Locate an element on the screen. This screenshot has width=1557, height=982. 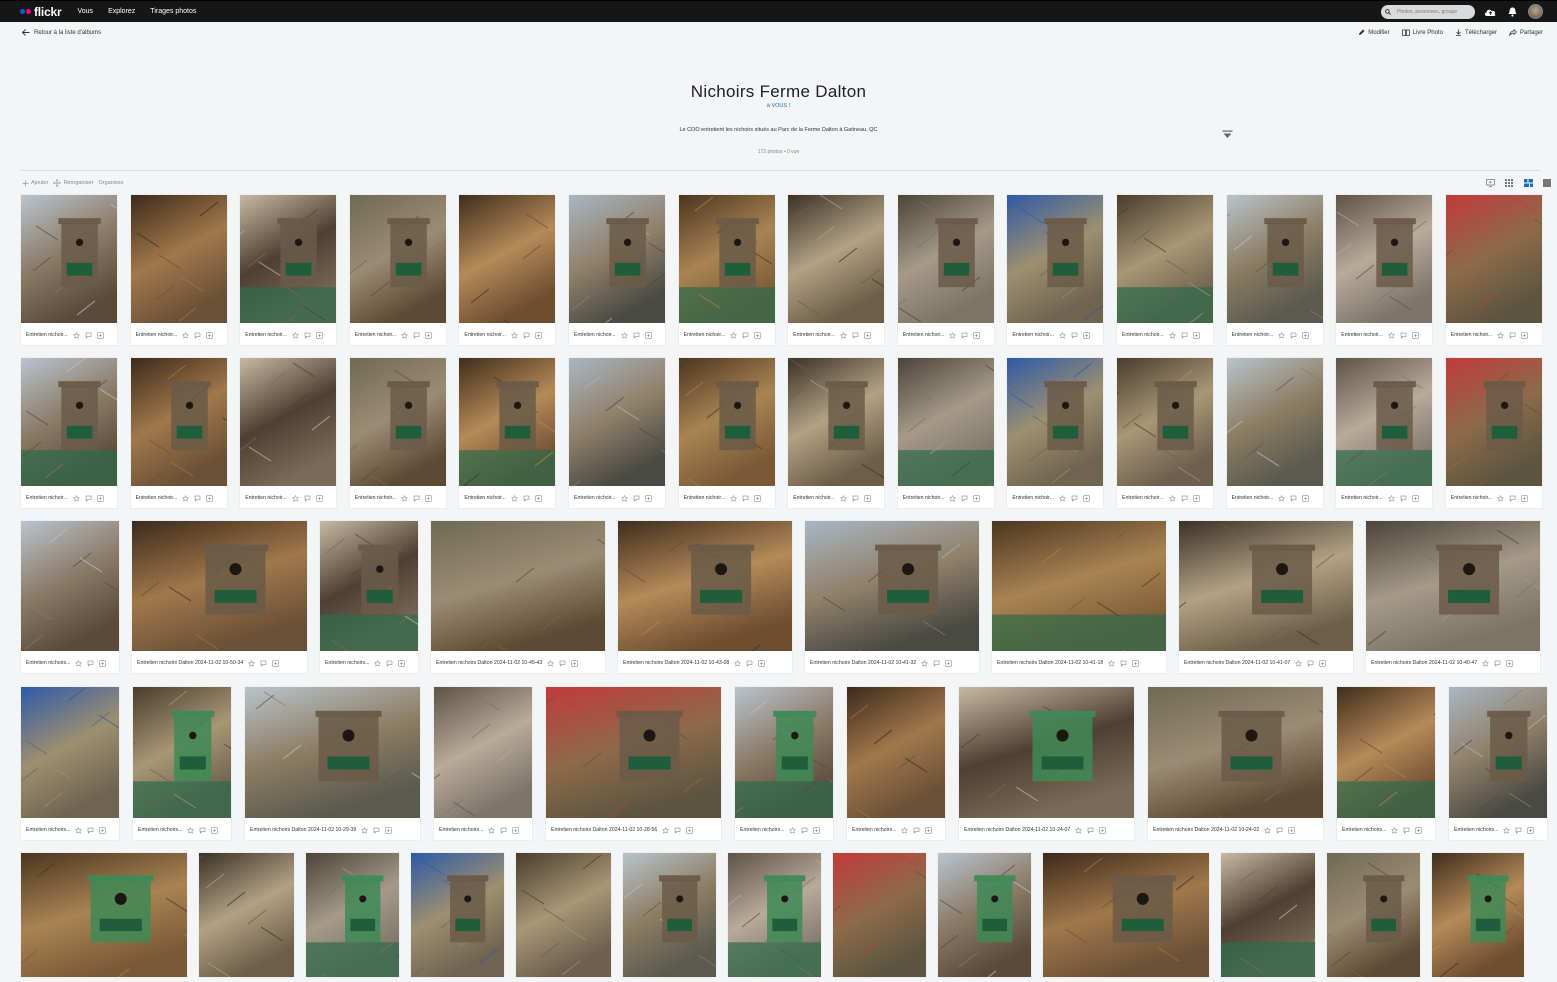
reorder-button: Réorganiser is located at coordinates (73, 183).